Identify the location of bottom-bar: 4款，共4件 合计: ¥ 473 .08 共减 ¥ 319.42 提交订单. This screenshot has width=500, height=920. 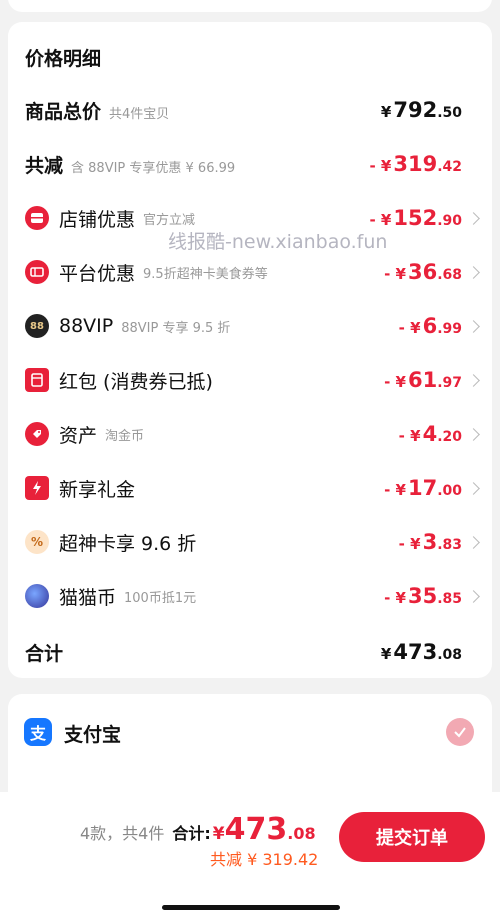
(250, 856).